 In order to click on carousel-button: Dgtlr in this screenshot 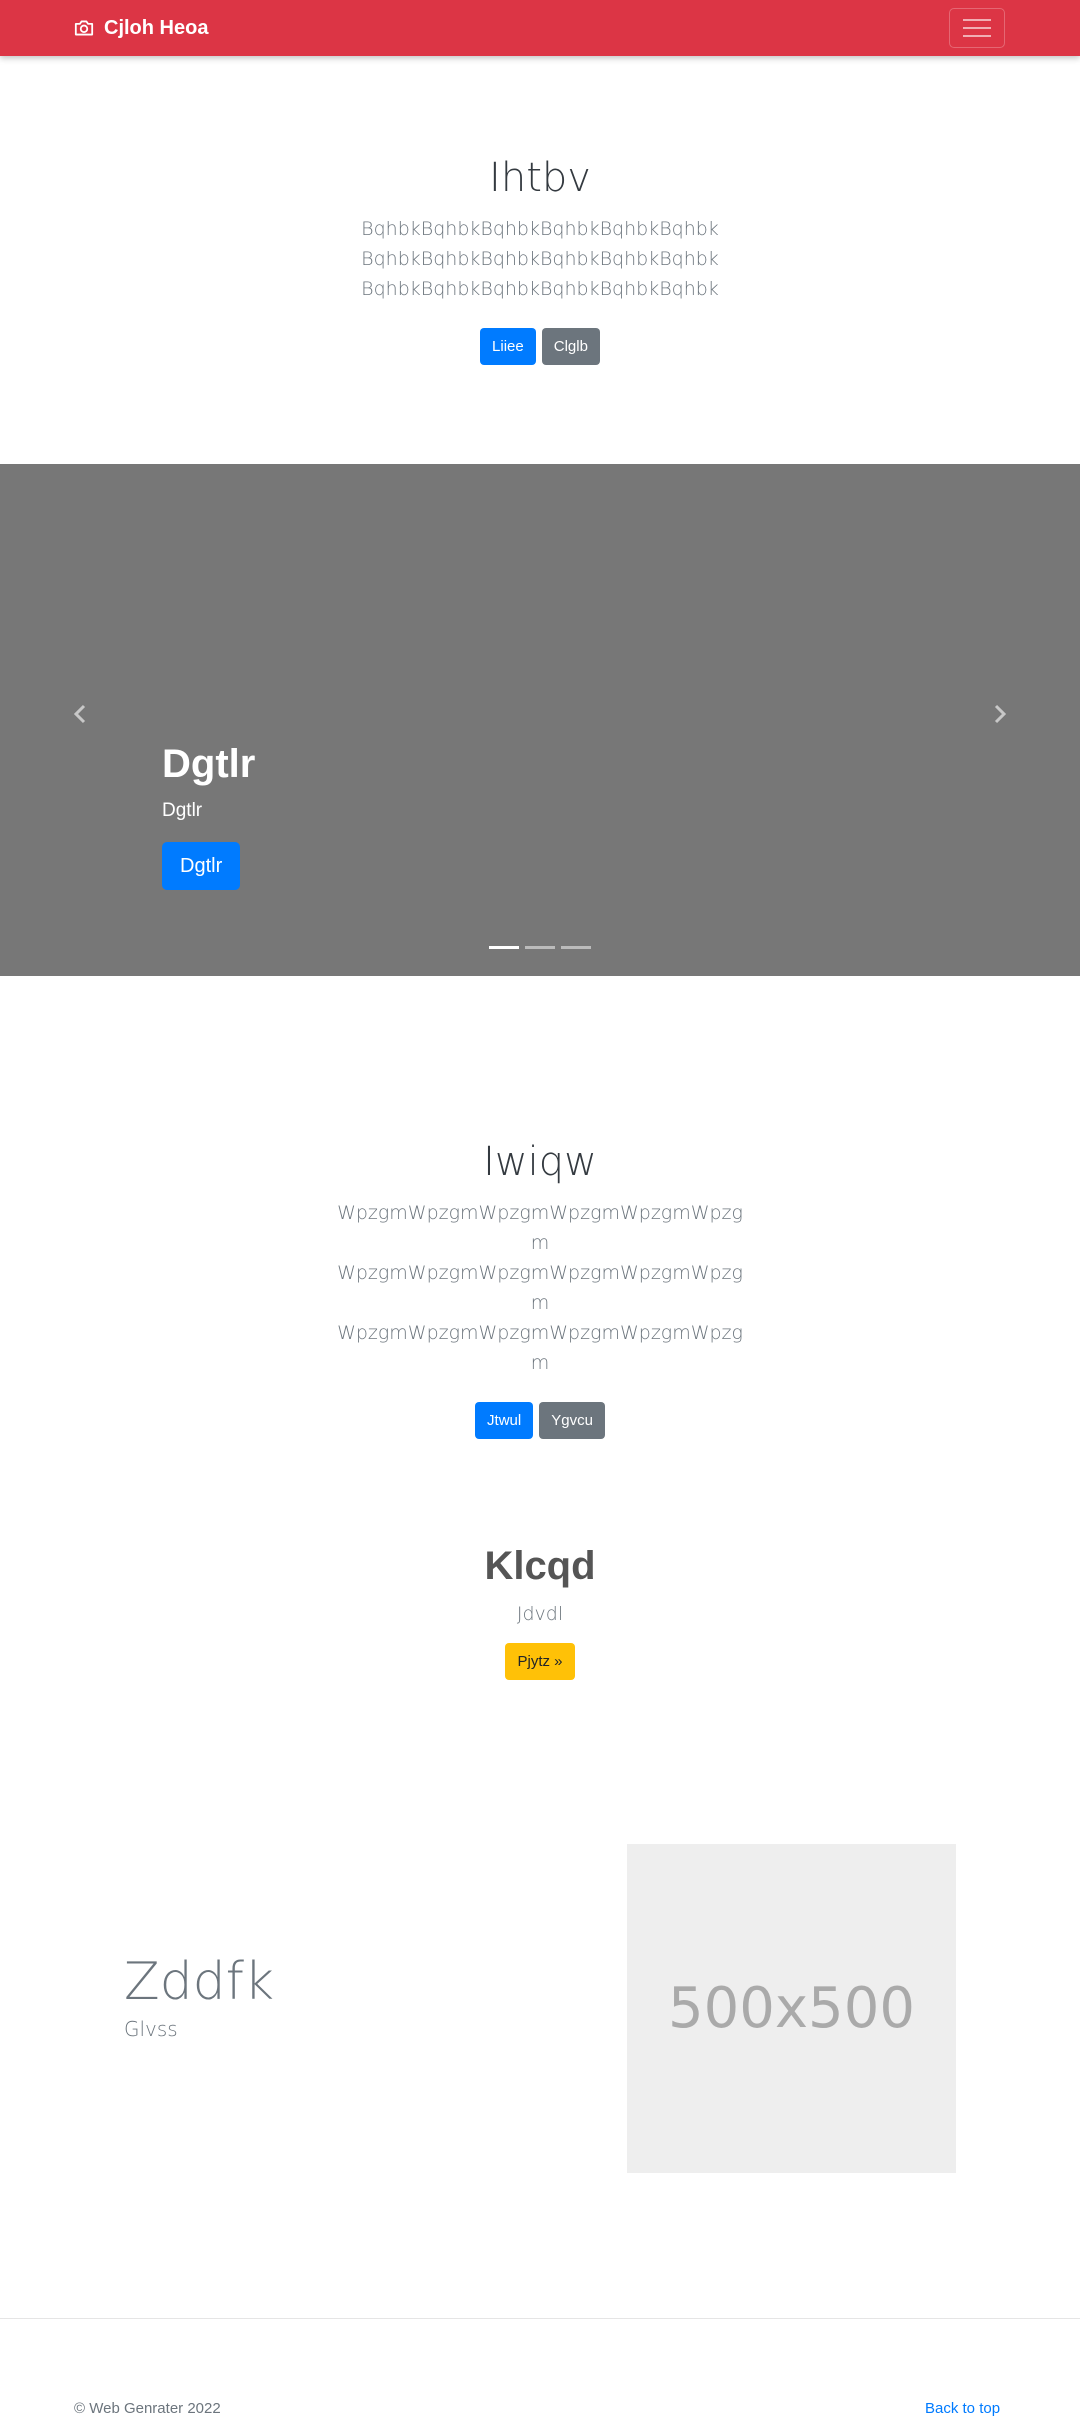, I will do `click(201, 866)`.